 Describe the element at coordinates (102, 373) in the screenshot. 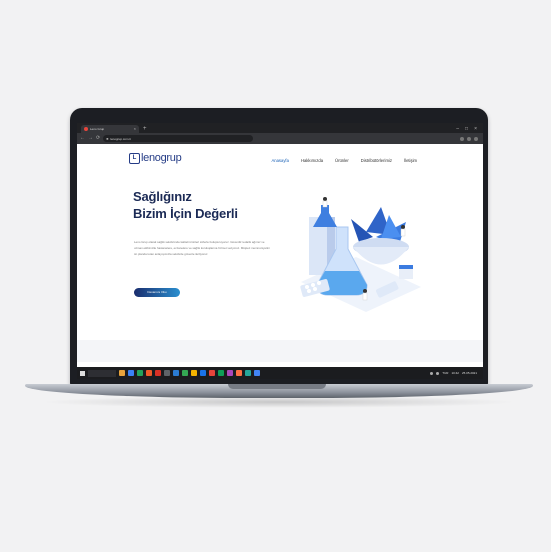

I see `taskbar-search` at that location.